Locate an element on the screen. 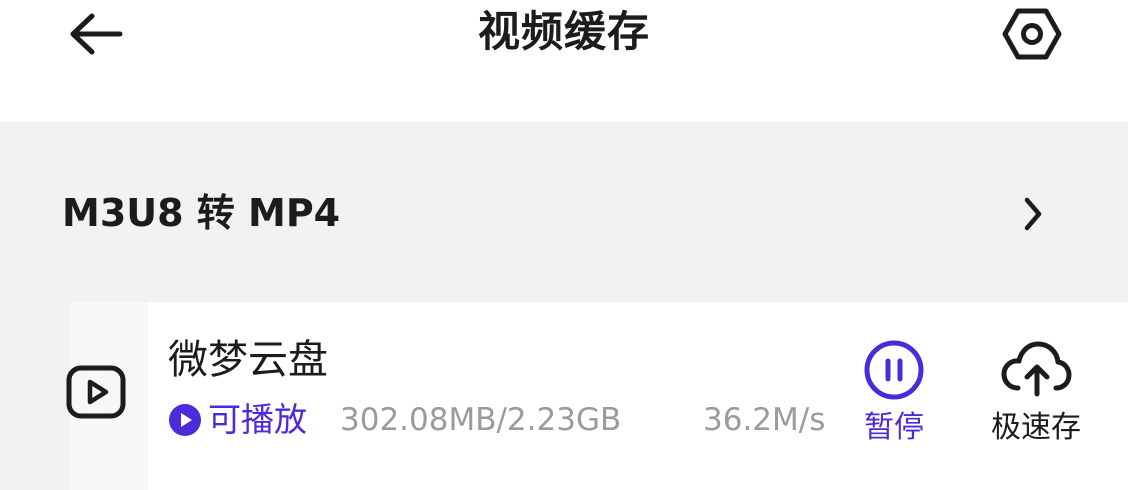  m3u8-to-mp4-label: M3U8 转 MP4 is located at coordinates (201, 213).